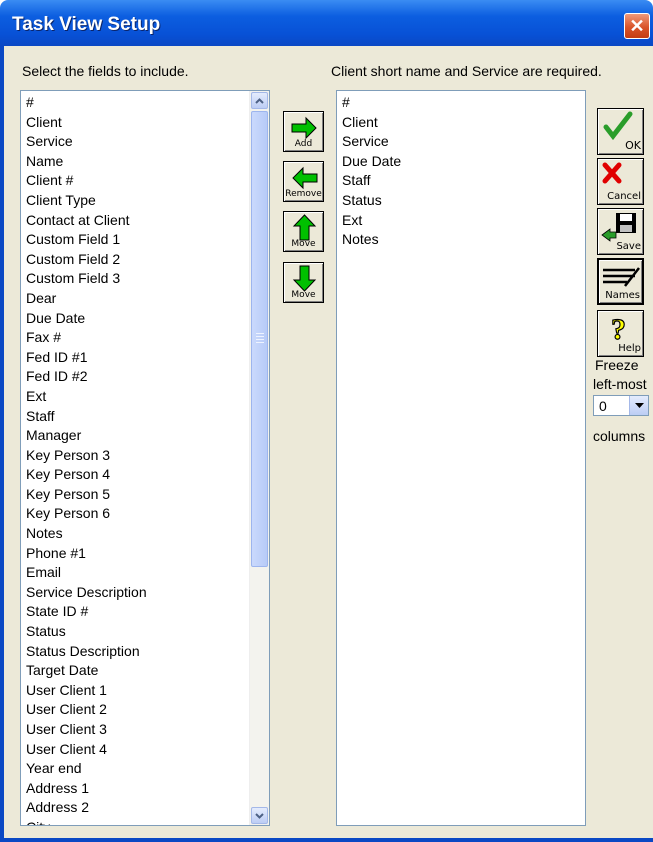 This screenshot has height=842, width=653. What do you see at coordinates (612, 173) in the screenshot?
I see `cancel-x-icon` at bounding box center [612, 173].